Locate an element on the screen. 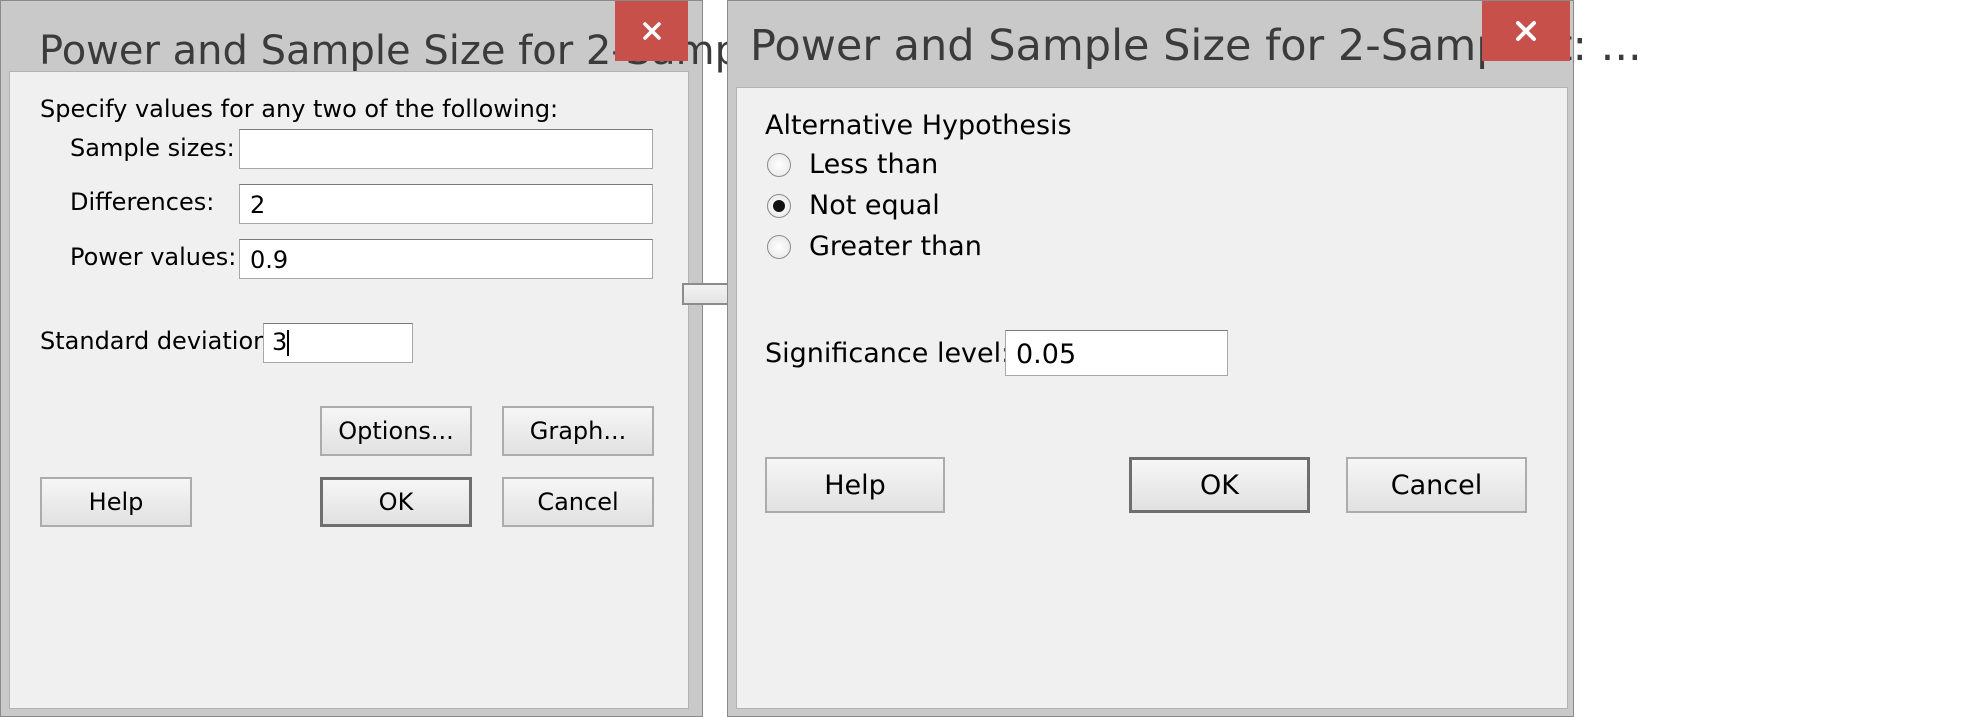  help-button: Help is located at coordinates (116, 502).